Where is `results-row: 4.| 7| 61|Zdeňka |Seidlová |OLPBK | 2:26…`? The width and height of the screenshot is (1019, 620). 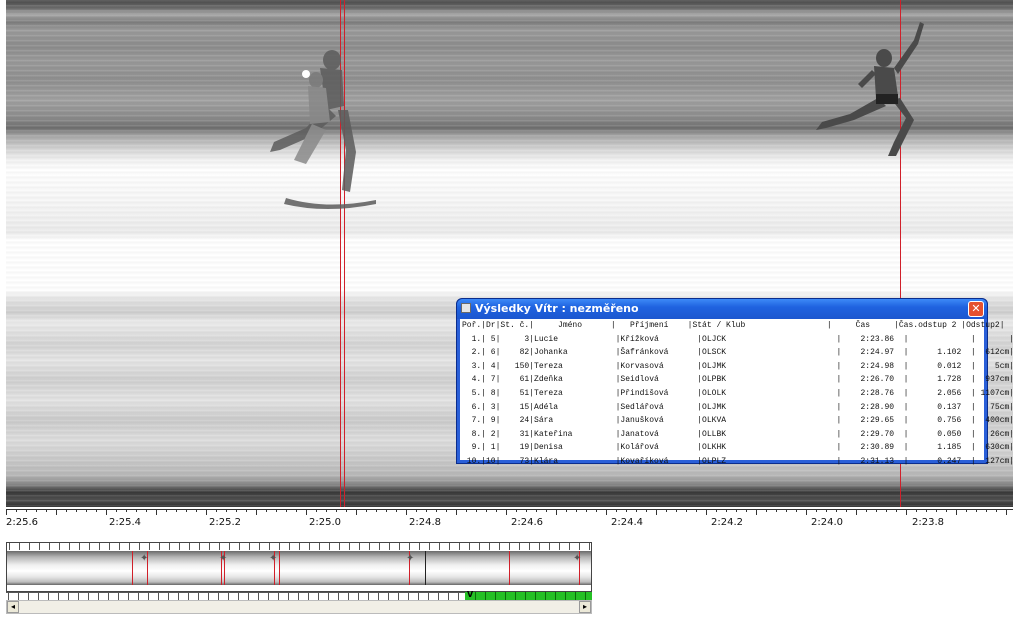 results-row: 4.| 7| 61|Zdeňka |Seidlová |OLPBK | 2:26… is located at coordinates (737, 380).